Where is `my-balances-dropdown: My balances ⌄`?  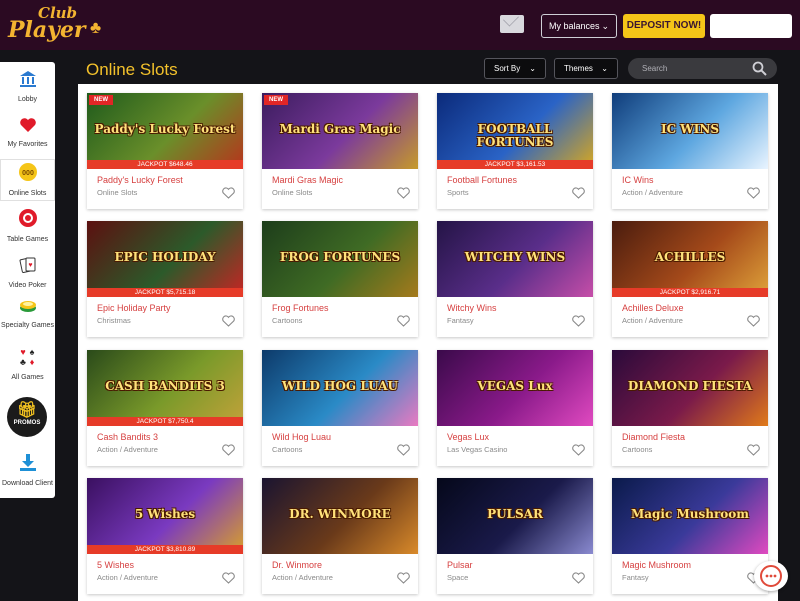
my-balances-dropdown: My balances ⌄ is located at coordinates (579, 26).